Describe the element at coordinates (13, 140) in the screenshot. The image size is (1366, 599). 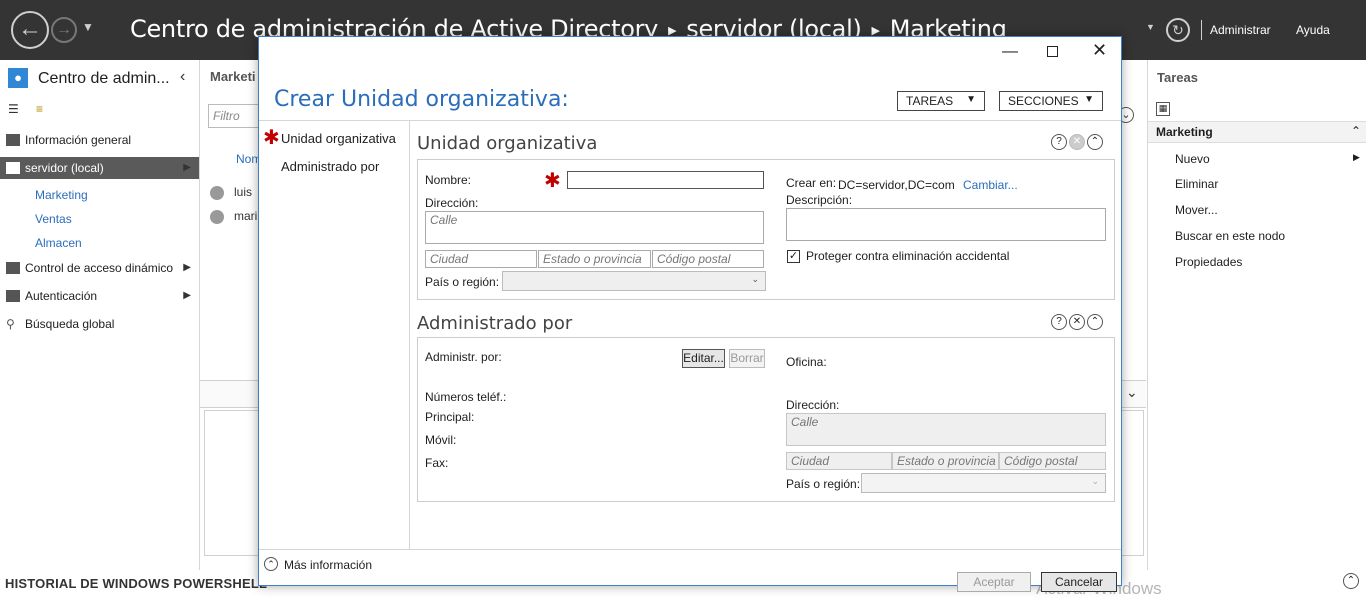
I see `overview-icon` at that location.